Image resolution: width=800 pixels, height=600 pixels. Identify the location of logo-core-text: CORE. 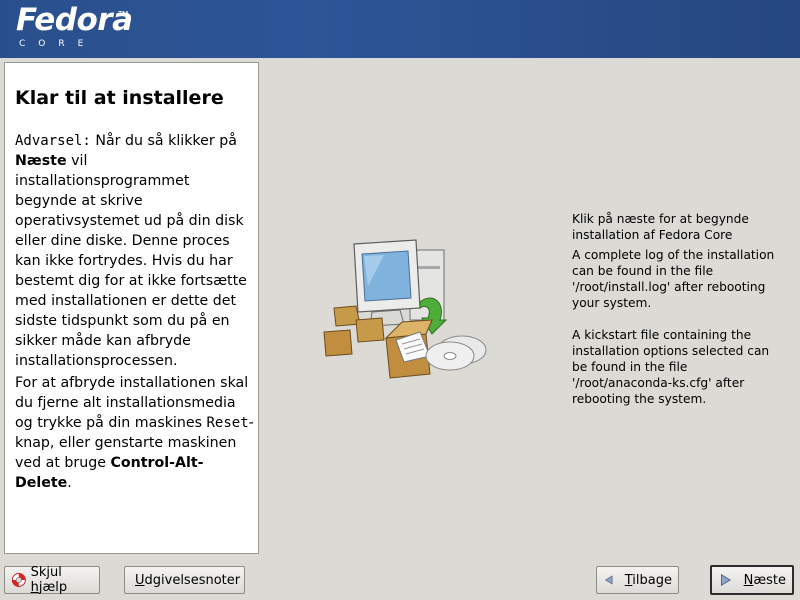
(58, 44).